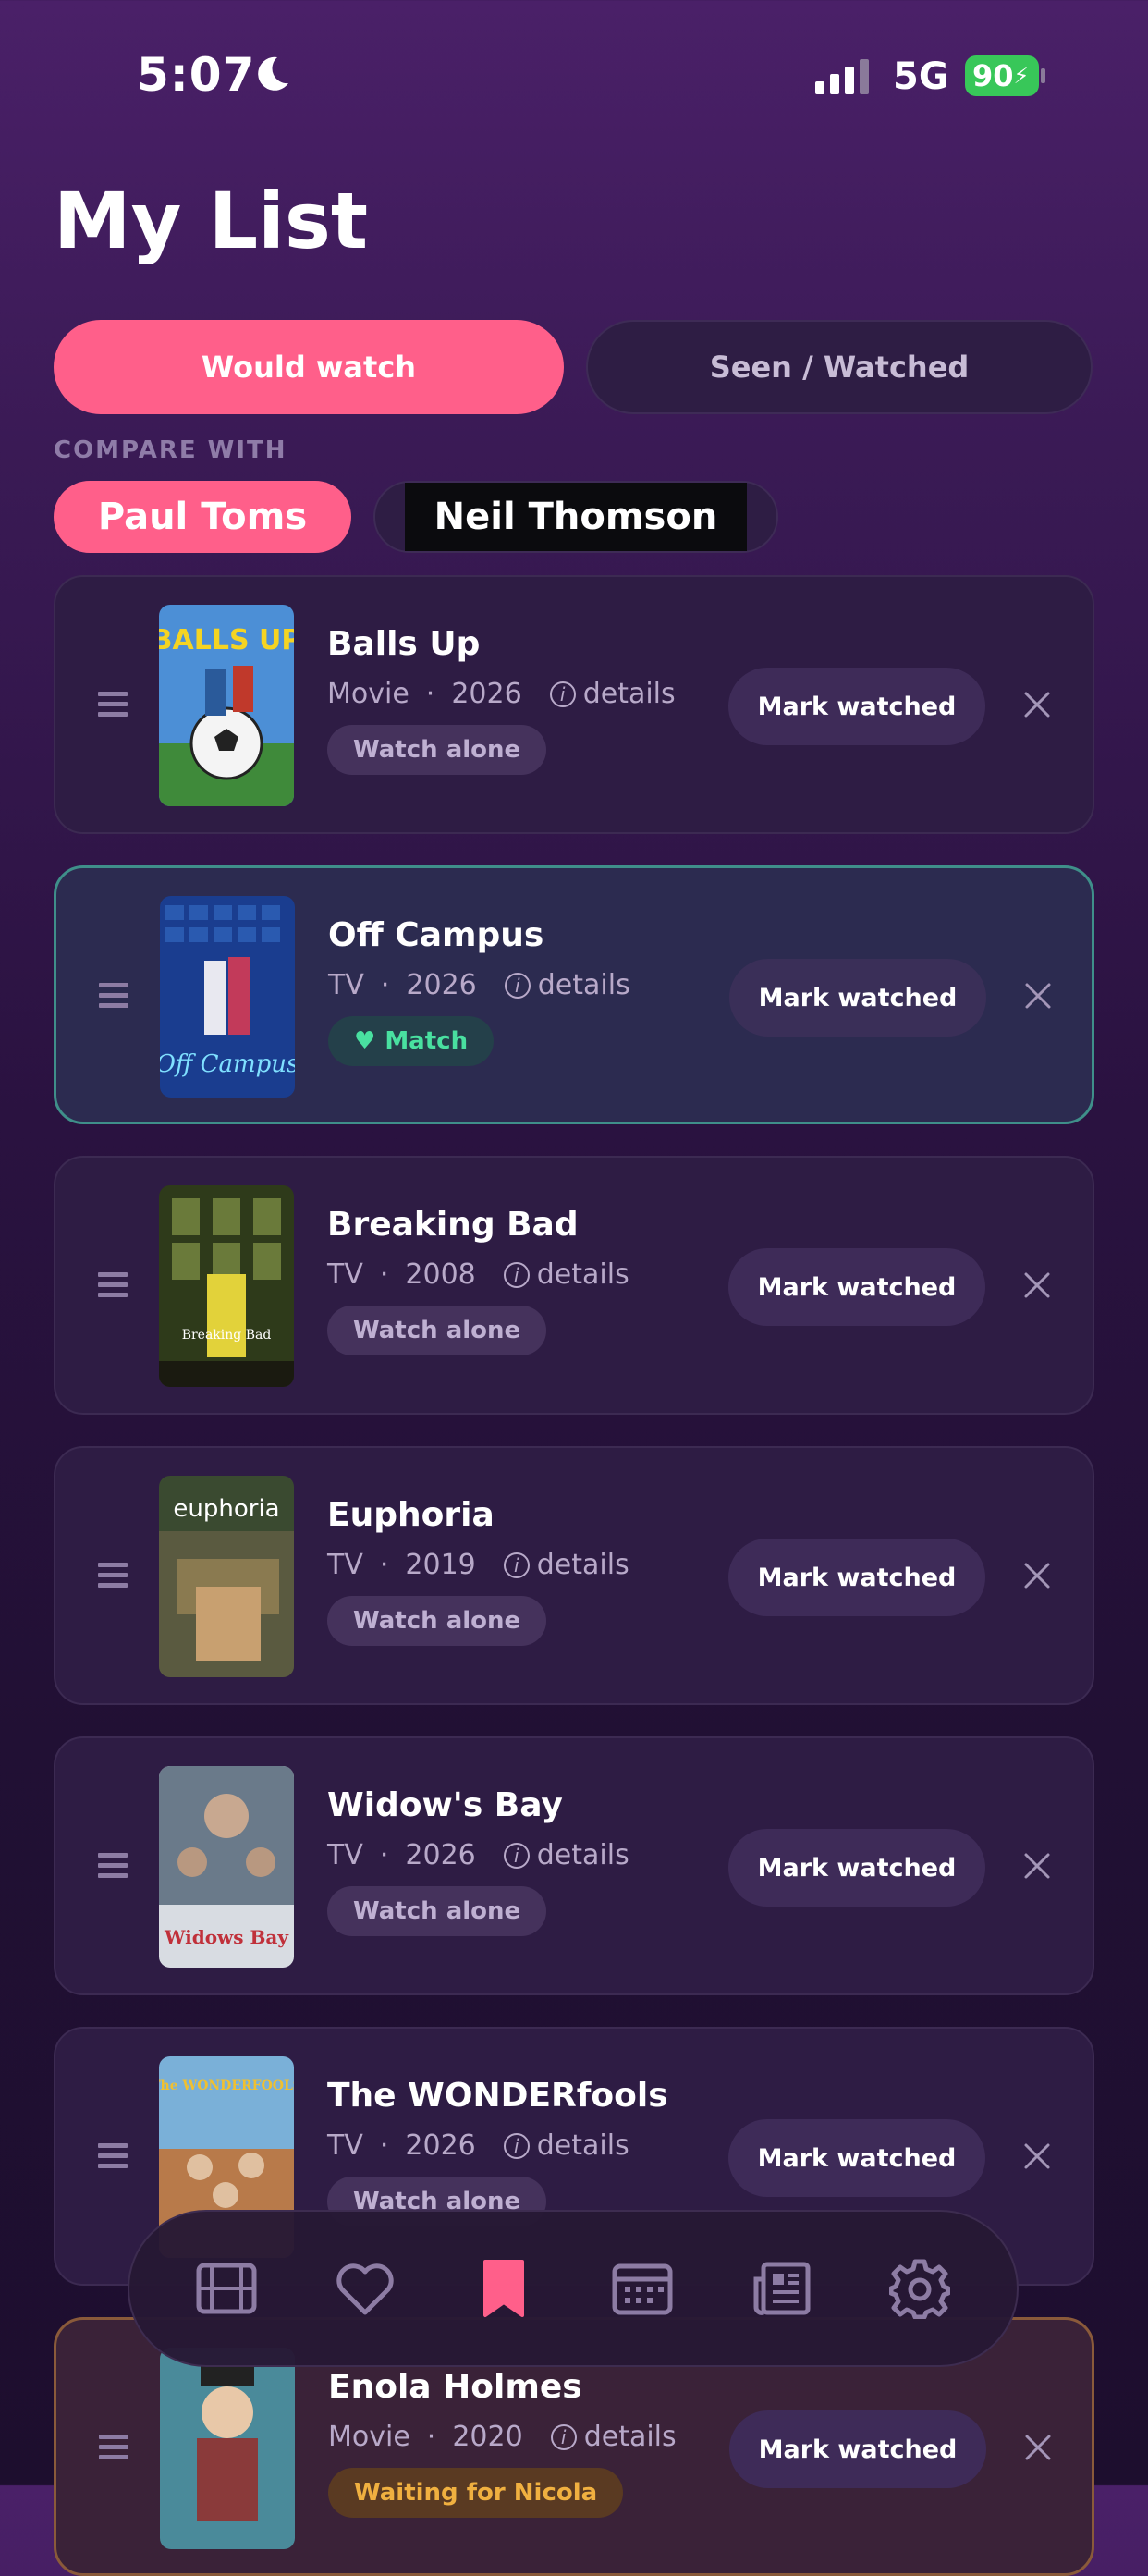 Image resolution: width=1148 pixels, height=2576 pixels. Describe the element at coordinates (227, 2086) in the screenshot. I see `poster-text: The WONDERFOOLS` at that location.